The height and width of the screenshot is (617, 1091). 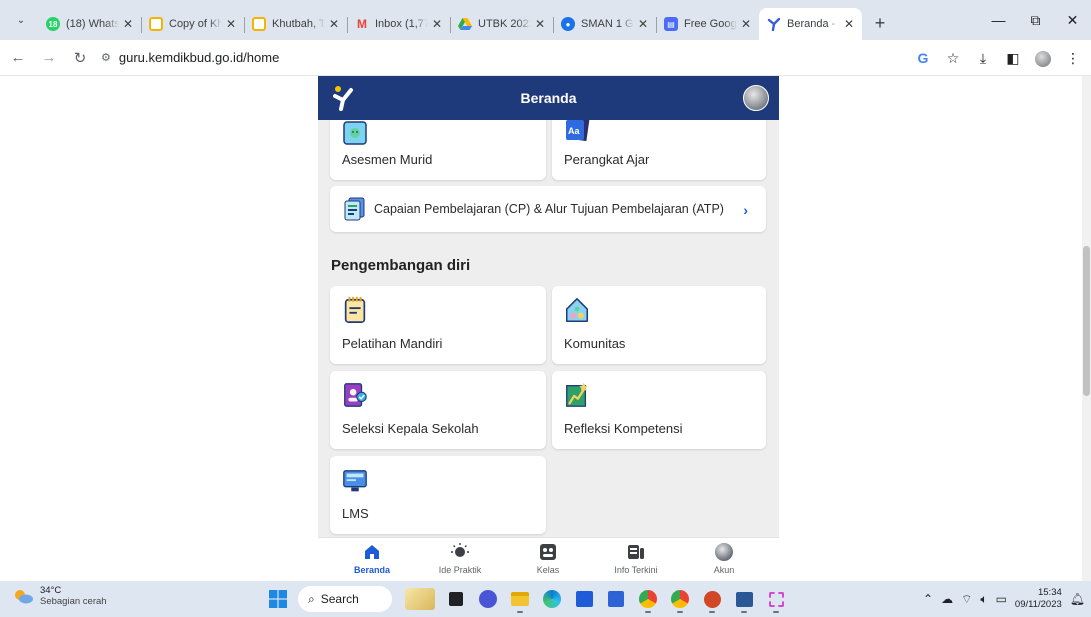 What do you see at coordinates (59, 596) in the screenshot?
I see `weather-widget: 34°C Sebagian cerah` at bounding box center [59, 596].